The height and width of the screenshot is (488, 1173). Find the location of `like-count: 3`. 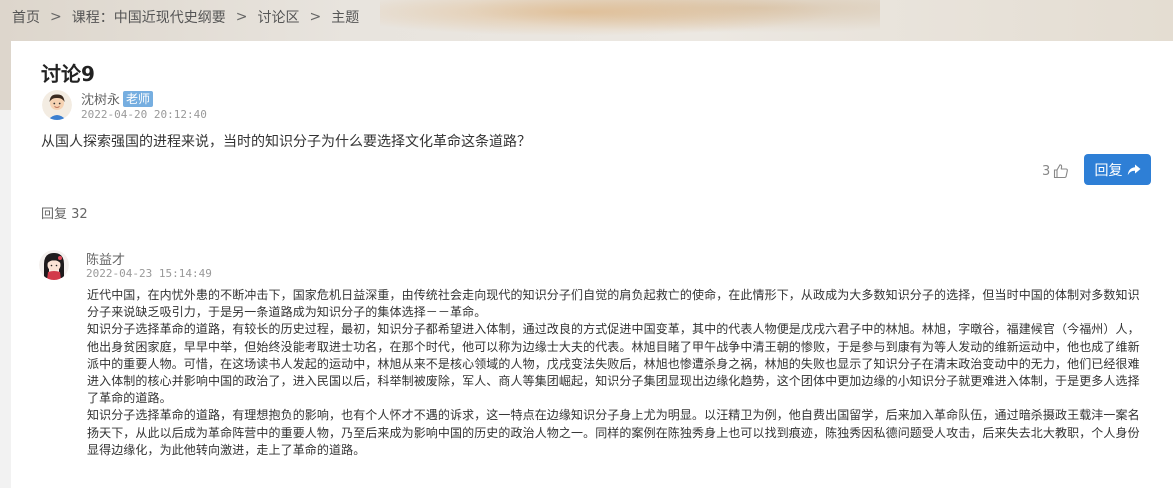

like-count: 3 is located at coordinates (1046, 171).